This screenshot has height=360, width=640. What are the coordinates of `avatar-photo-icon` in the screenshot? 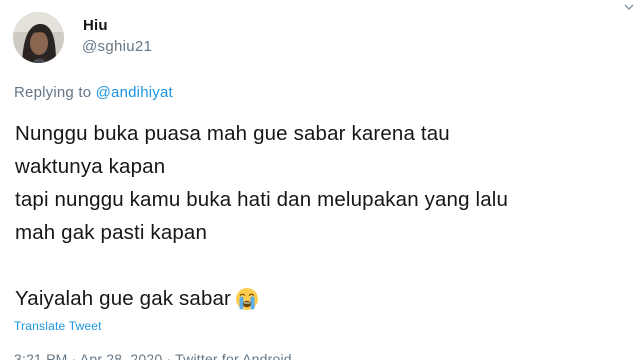 It's located at (38, 37).